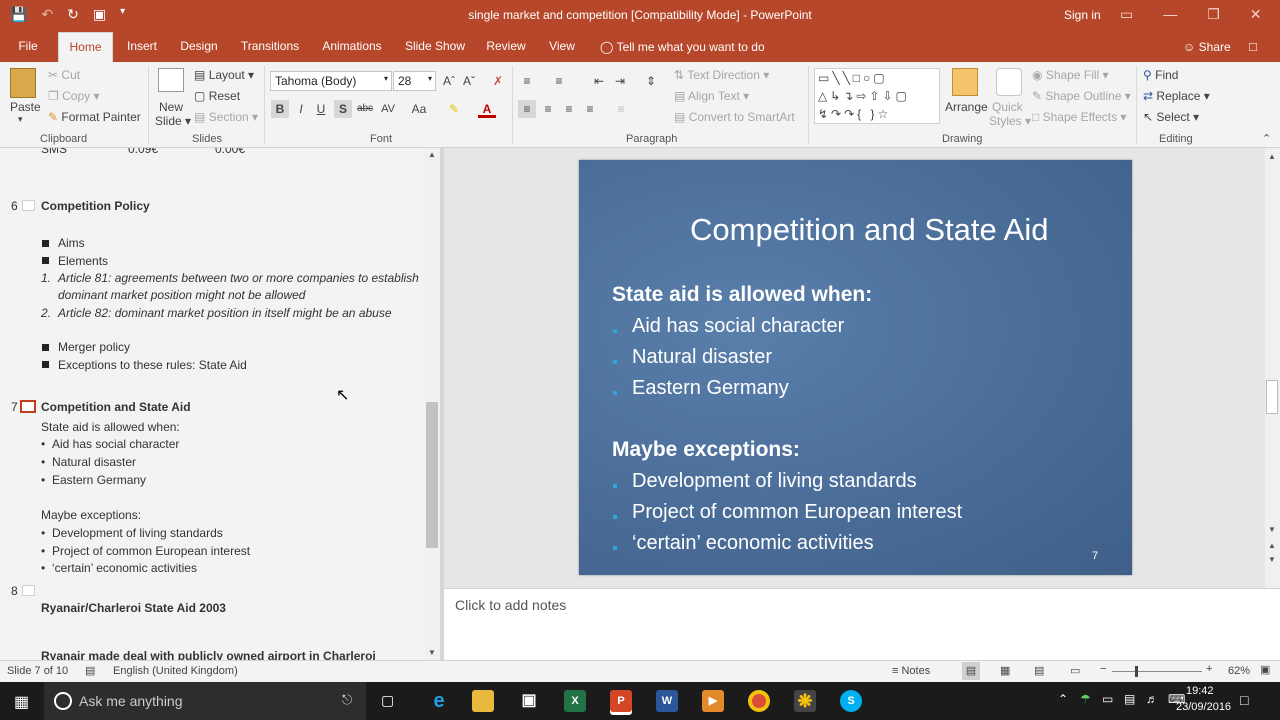  What do you see at coordinates (352, 47) in the screenshot?
I see `tab-animations: Animations` at bounding box center [352, 47].